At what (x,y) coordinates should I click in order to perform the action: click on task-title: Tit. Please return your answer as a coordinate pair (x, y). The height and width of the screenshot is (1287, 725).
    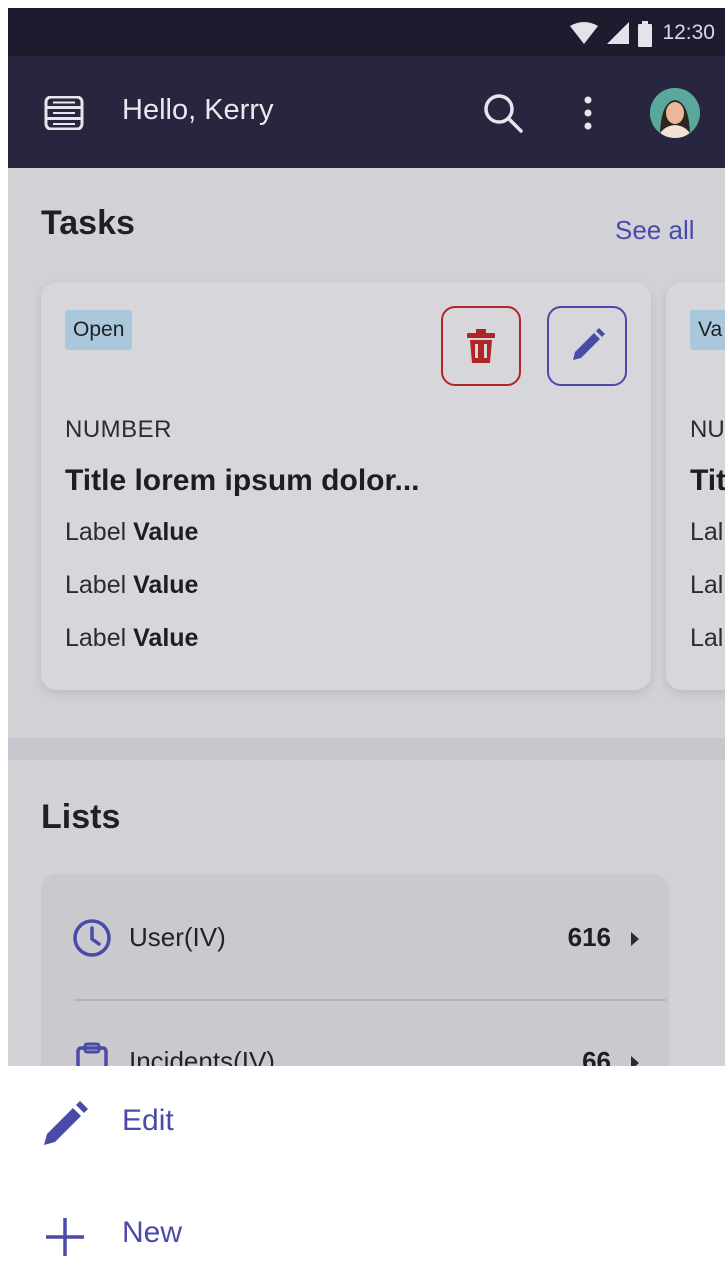
    Looking at the image, I should click on (707, 480).